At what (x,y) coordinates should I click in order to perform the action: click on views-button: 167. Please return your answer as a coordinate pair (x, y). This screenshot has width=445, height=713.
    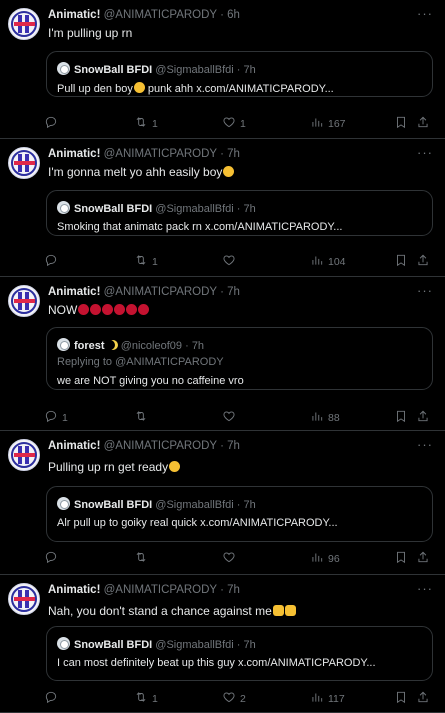
    Looking at the image, I should click on (328, 123).